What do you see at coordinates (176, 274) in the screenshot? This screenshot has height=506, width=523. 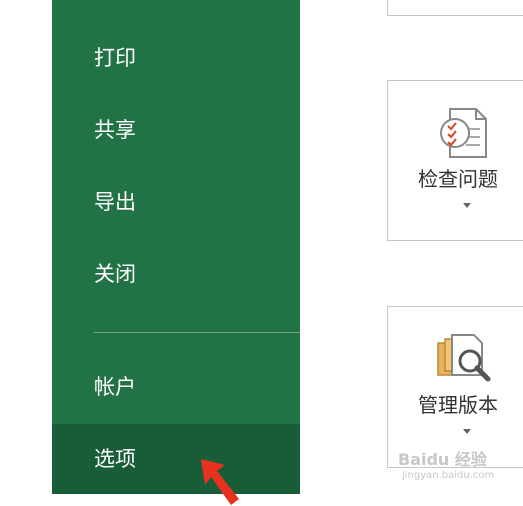 I see `nav-item-close: 关闭` at bounding box center [176, 274].